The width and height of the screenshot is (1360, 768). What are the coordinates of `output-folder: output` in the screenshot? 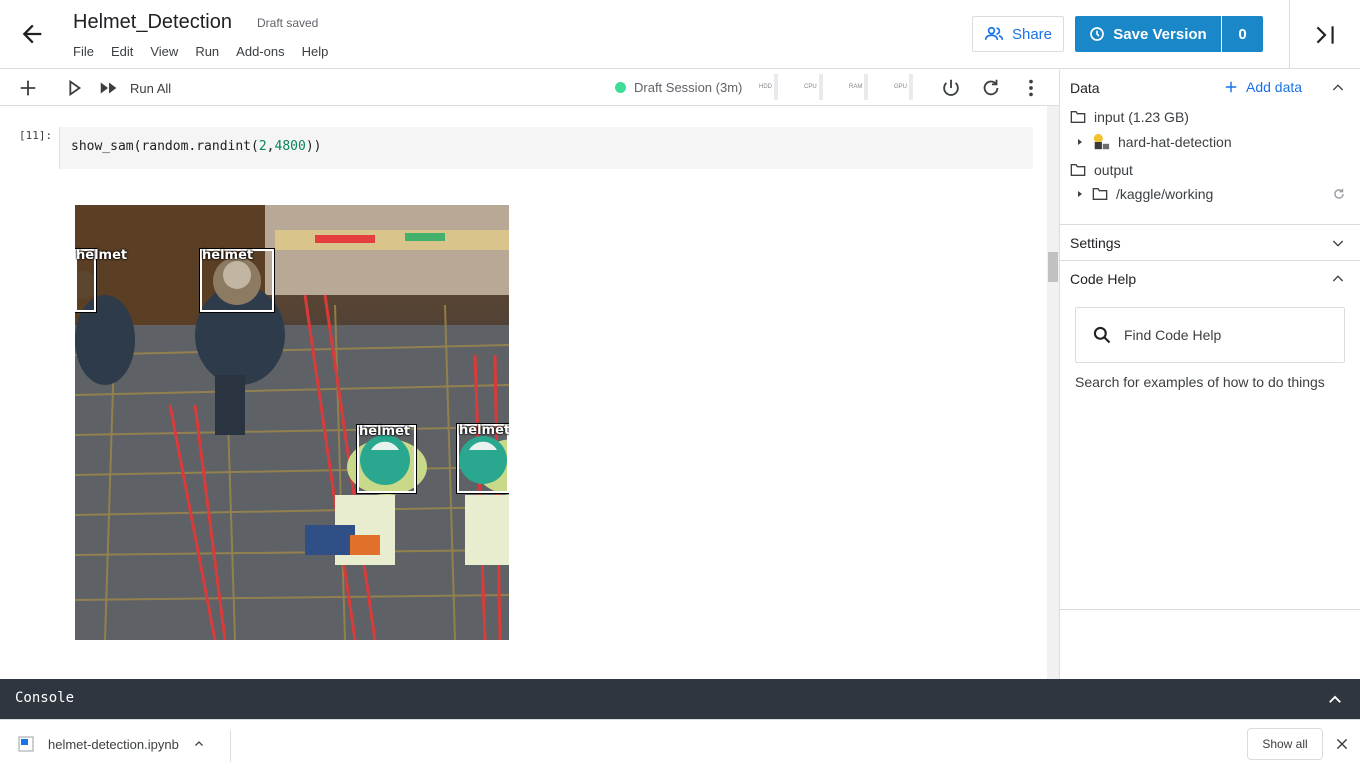 It's located at (1101, 170).